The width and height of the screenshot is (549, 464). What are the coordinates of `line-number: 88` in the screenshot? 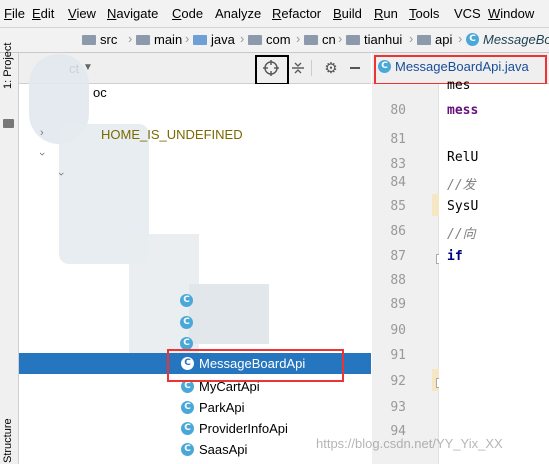 It's located at (398, 280).